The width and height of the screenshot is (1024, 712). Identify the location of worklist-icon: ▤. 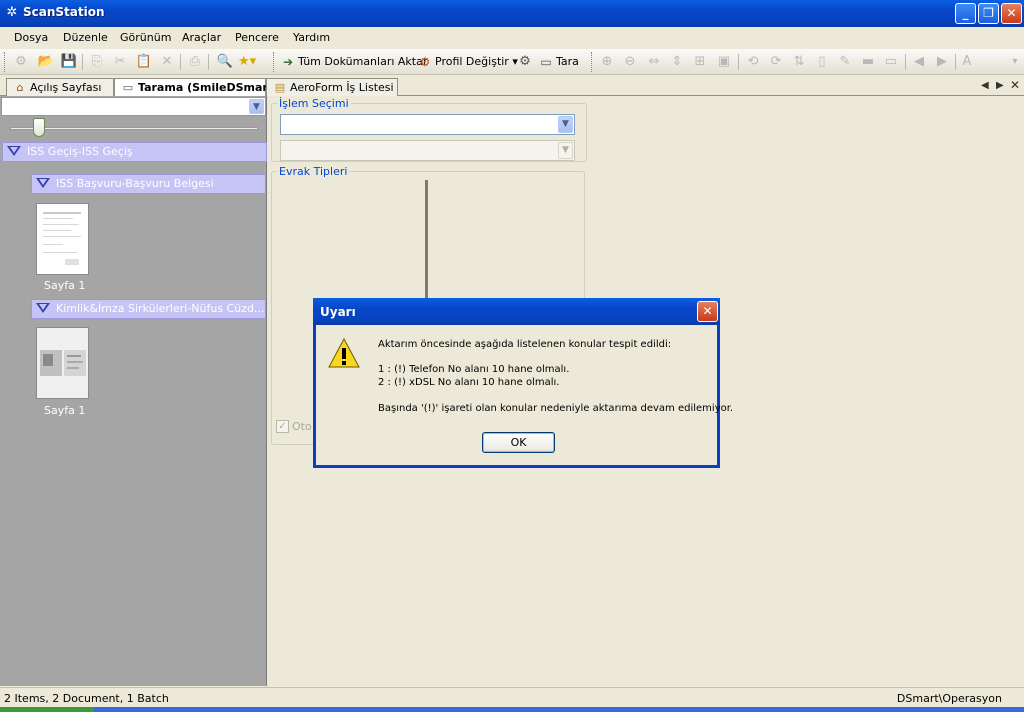
(280, 87).